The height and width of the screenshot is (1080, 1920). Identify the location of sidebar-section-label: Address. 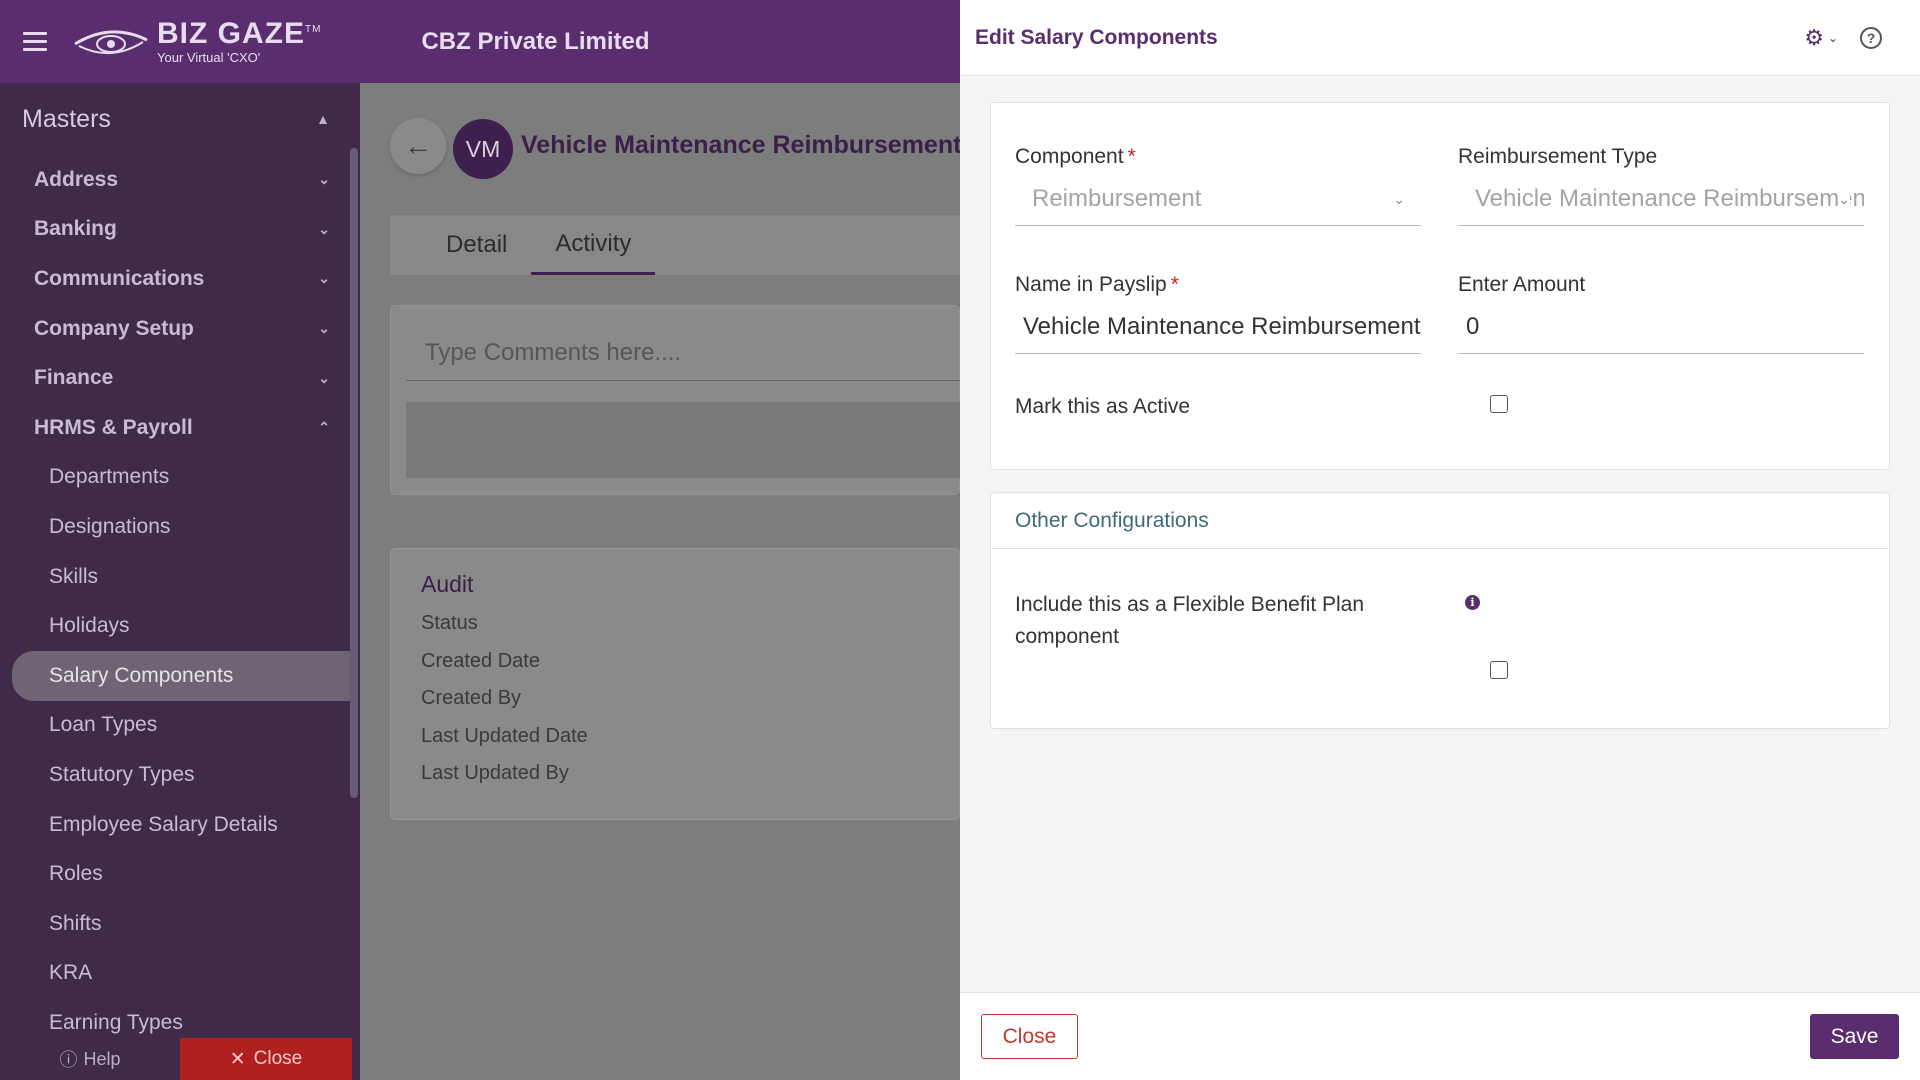
(76, 179).